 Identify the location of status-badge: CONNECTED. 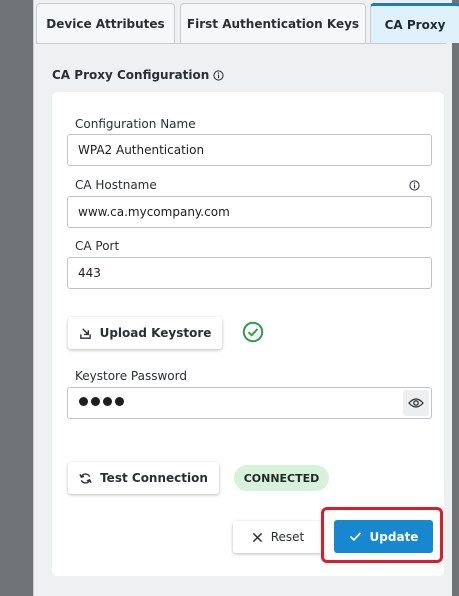
(281, 478).